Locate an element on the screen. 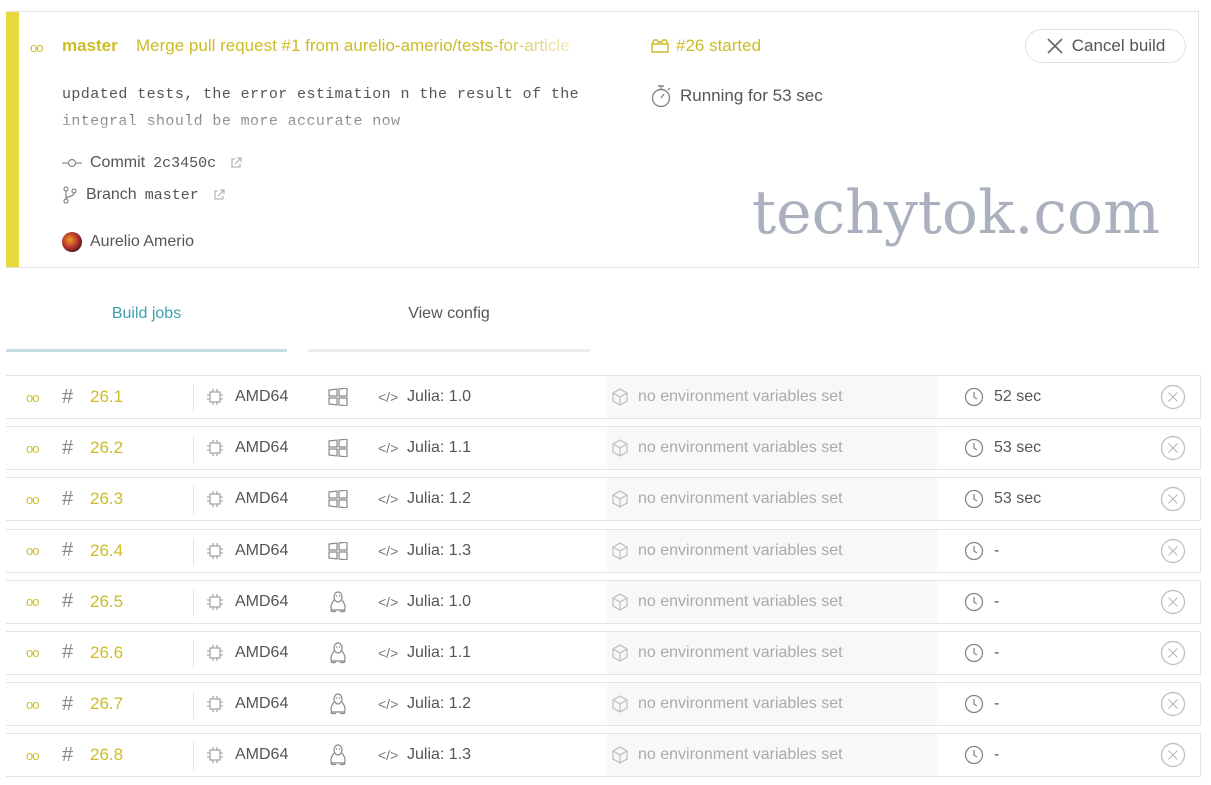 The width and height of the screenshot is (1211, 785). job-number: 26.6 is located at coordinates (106, 653).